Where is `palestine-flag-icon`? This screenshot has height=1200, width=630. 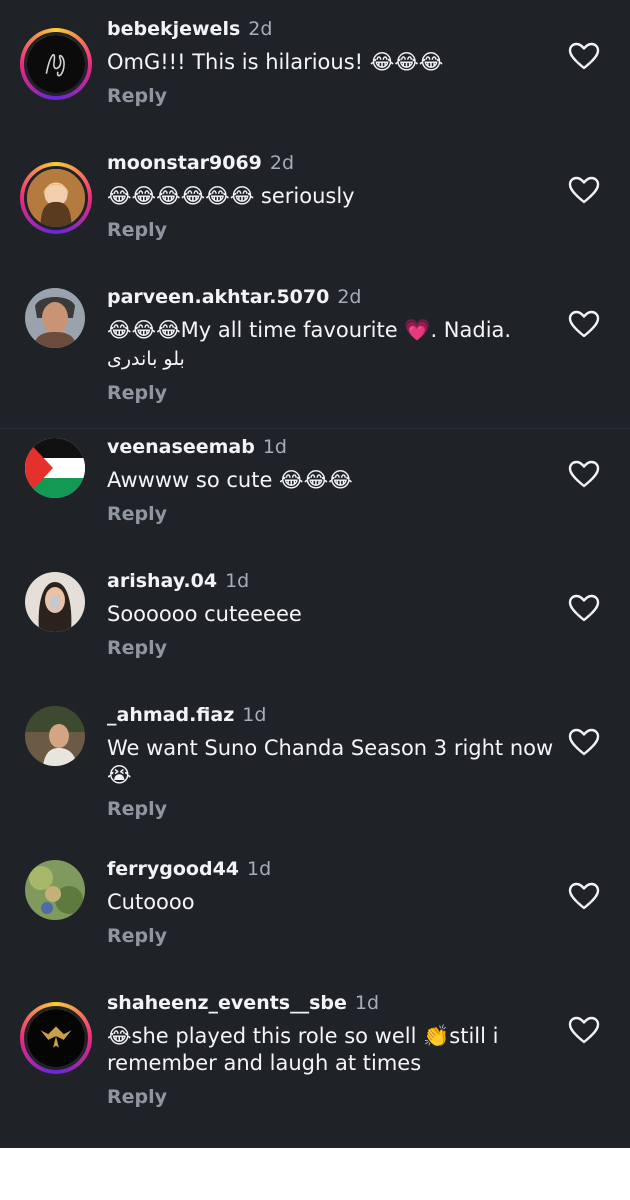
palestine-flag-icon is located at coordinates (55, 468).